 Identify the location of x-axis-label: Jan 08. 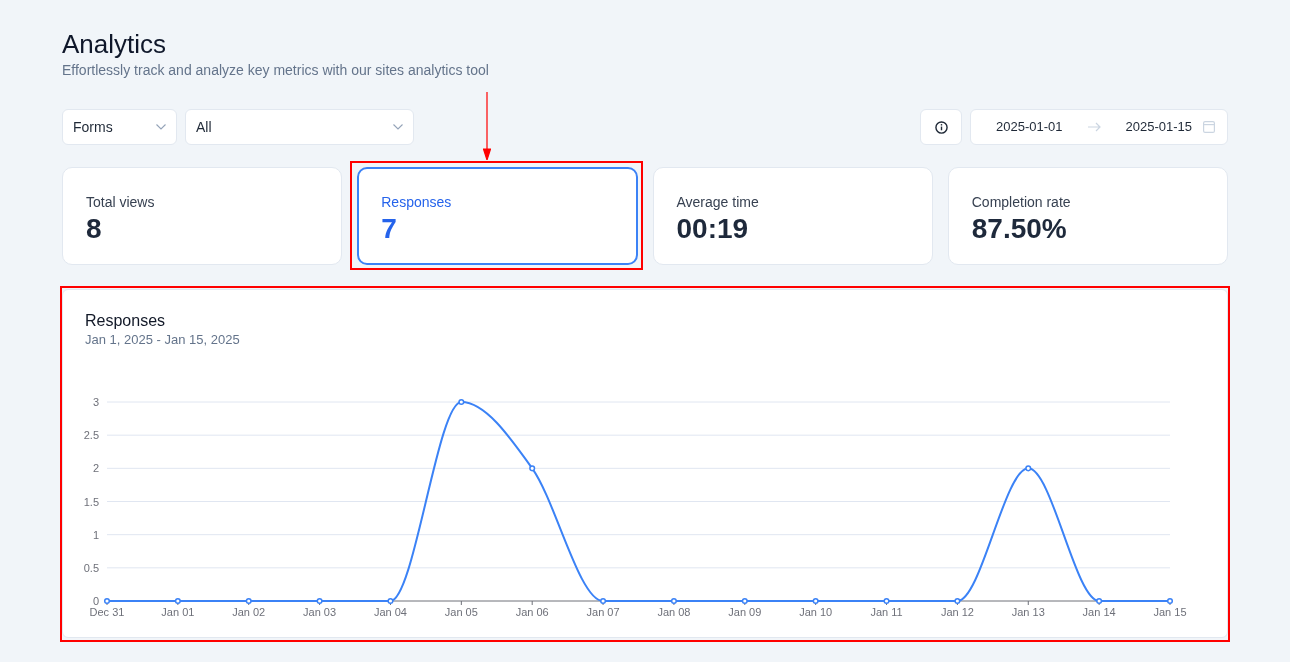
(674, 612).